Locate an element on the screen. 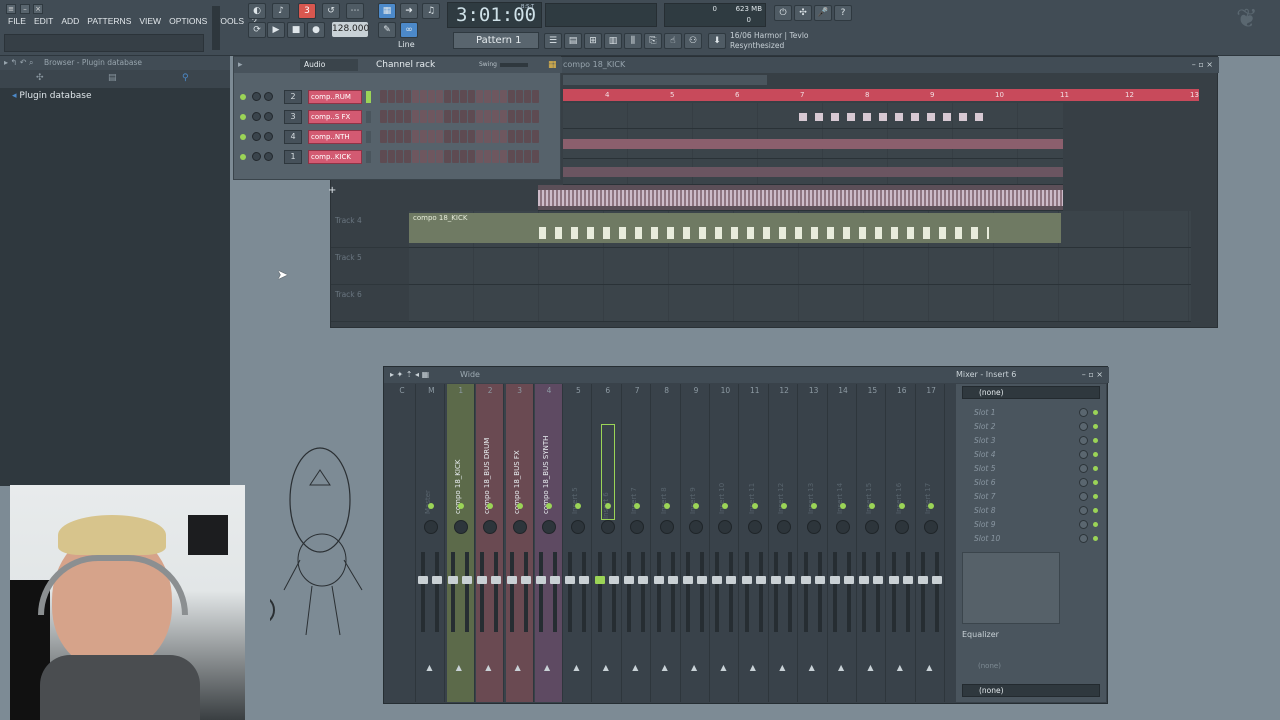 Image resolution: width=1280 pixels, height=720 pixels. view-touch-icon: ☝ is located at coordinates (673, 41).